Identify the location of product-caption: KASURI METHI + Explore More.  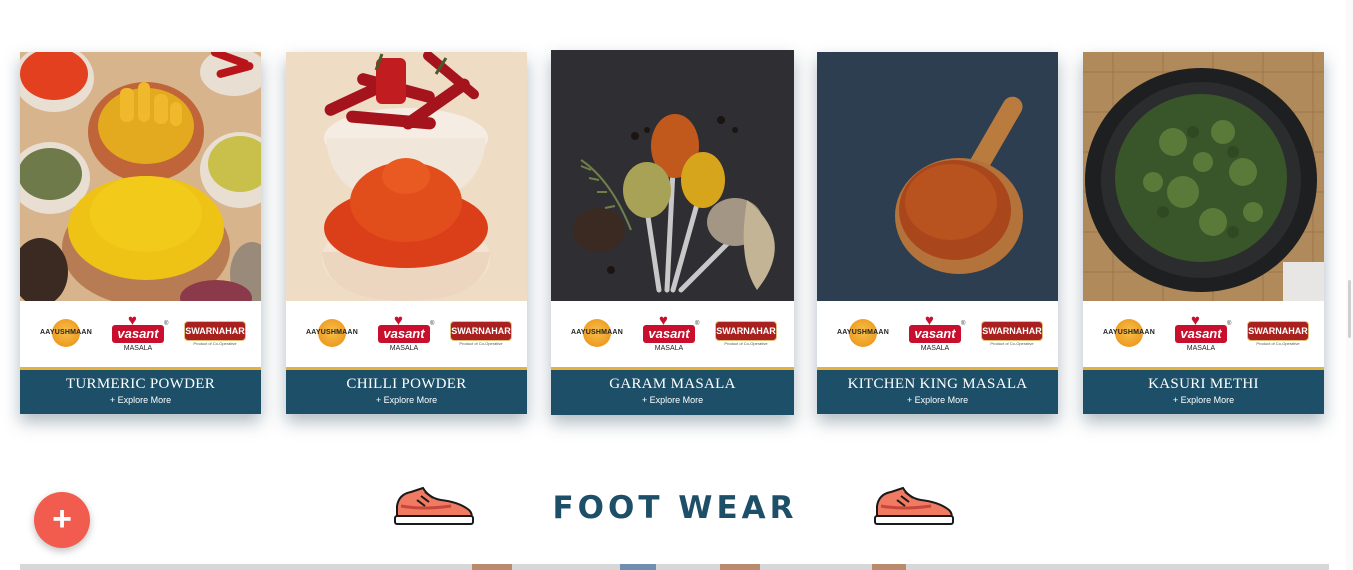
(1203, 392).